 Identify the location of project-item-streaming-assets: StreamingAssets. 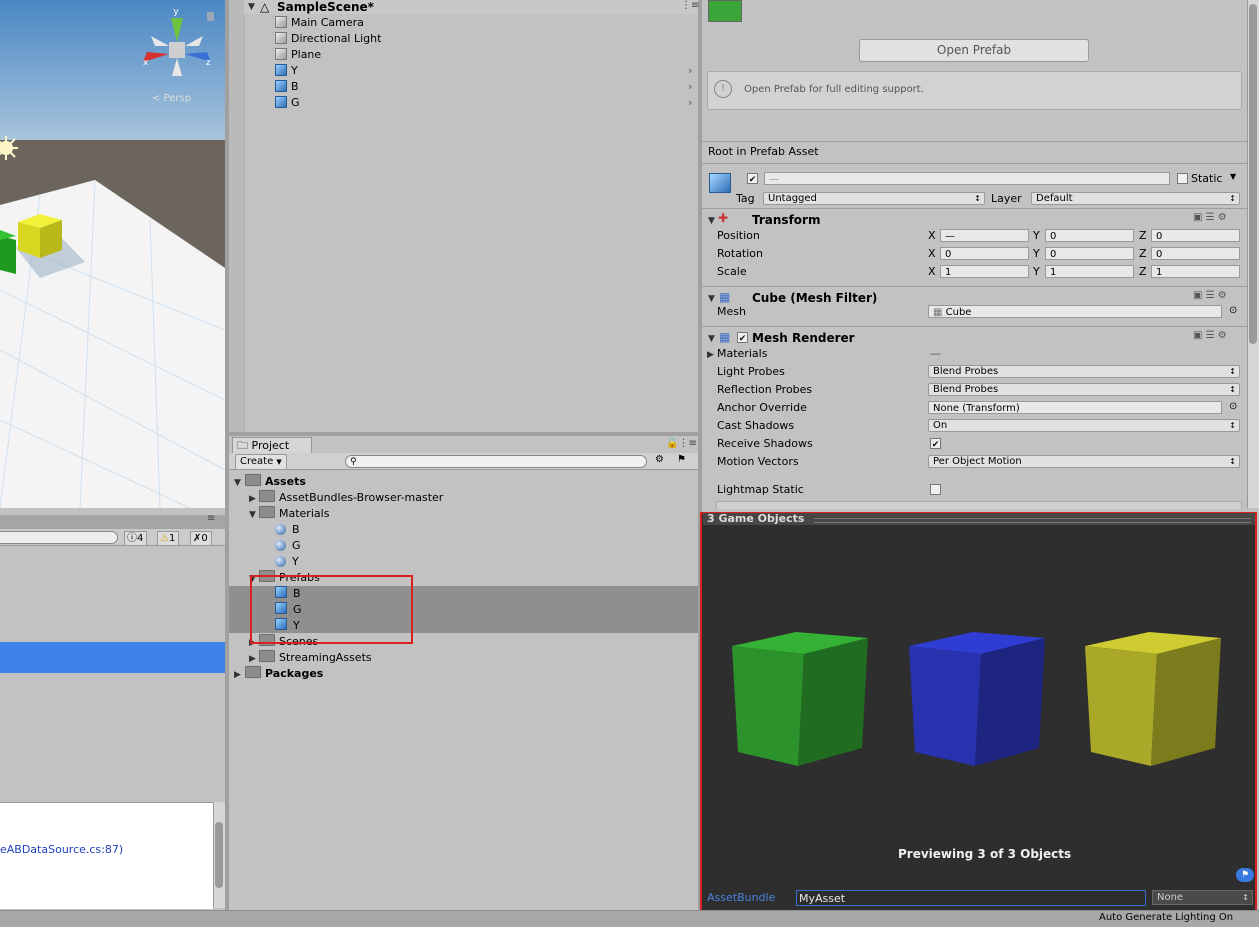
(315, 658).